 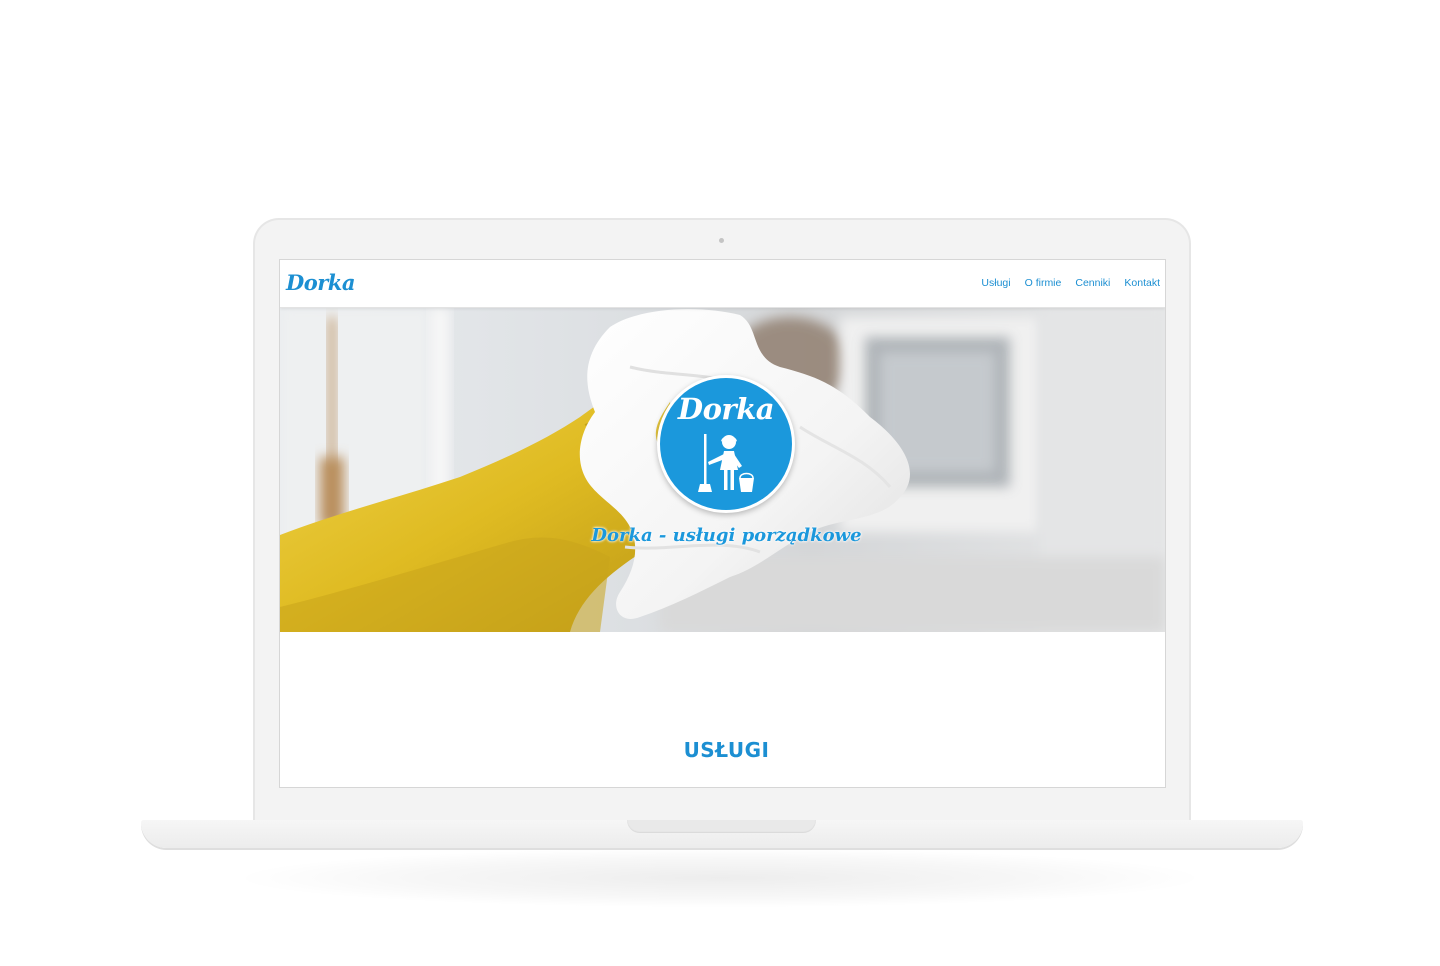 What do you see at coordinates (726, 749) in the screenshot?
I see `section-title-uslugi: USŁUGI` at bounding box center [726, 749].